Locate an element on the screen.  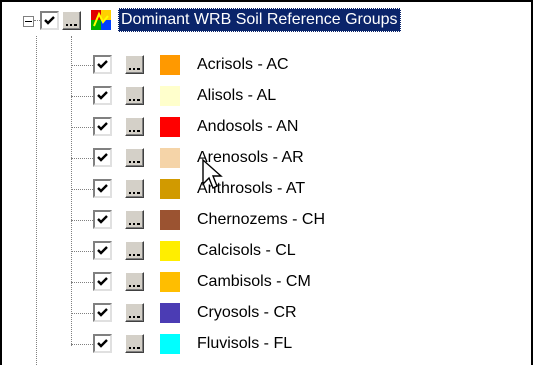
legend-item: Cryosols - CR is located at coordinates (266, 313).